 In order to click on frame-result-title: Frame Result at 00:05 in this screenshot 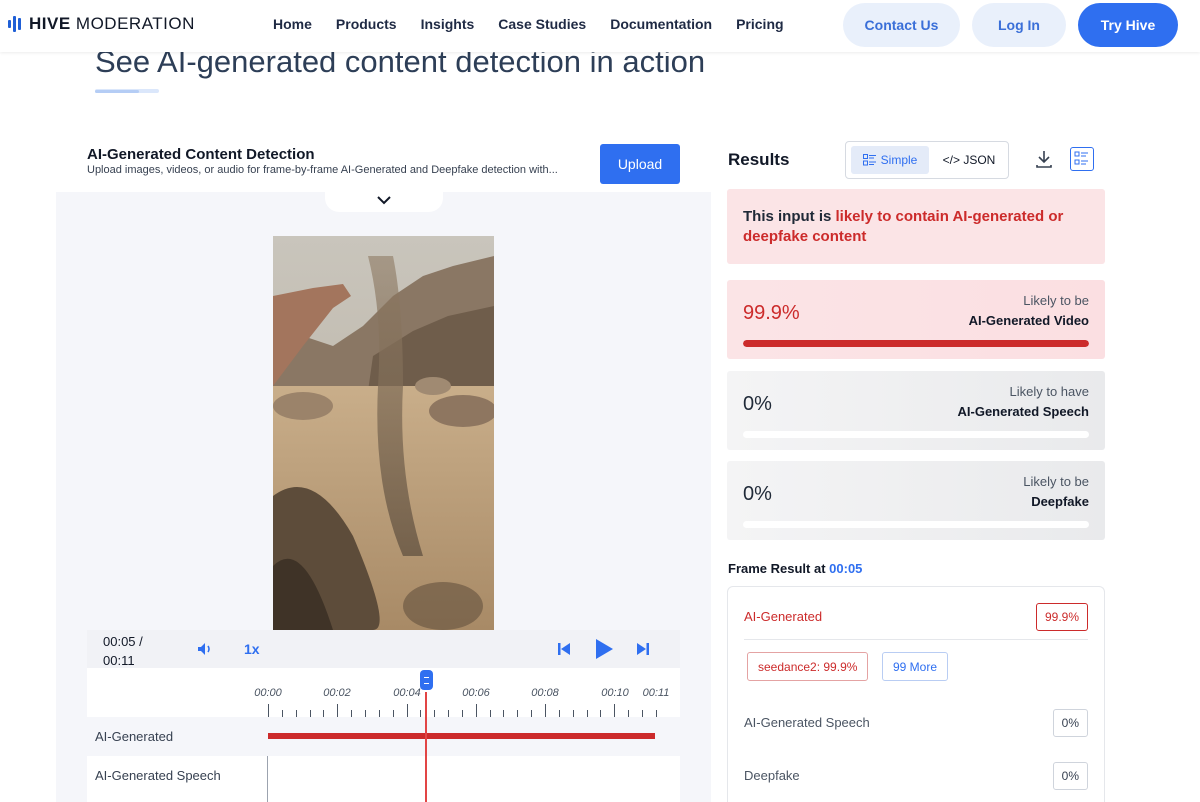, I will do `click(795, 568)`.